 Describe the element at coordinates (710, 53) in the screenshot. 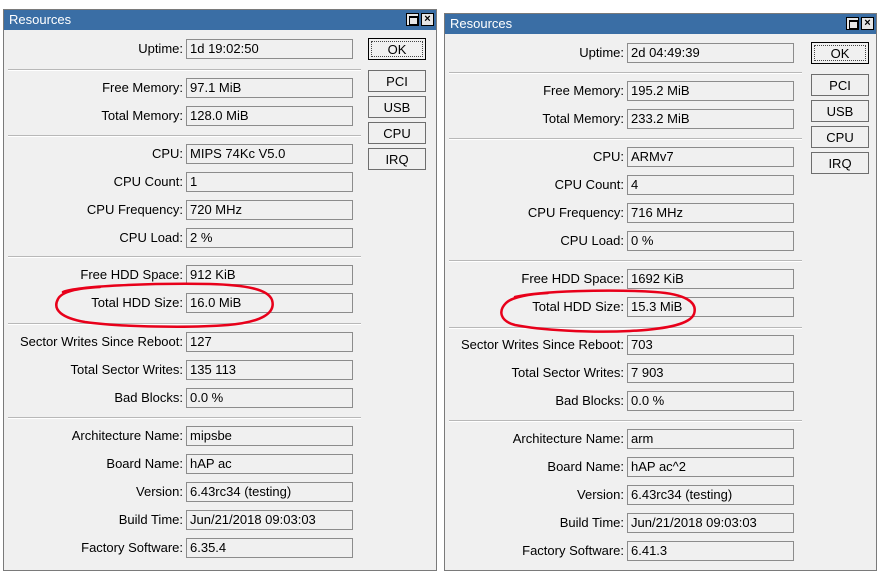

I see `uptime-field: 2d 04:49:39` at that location.